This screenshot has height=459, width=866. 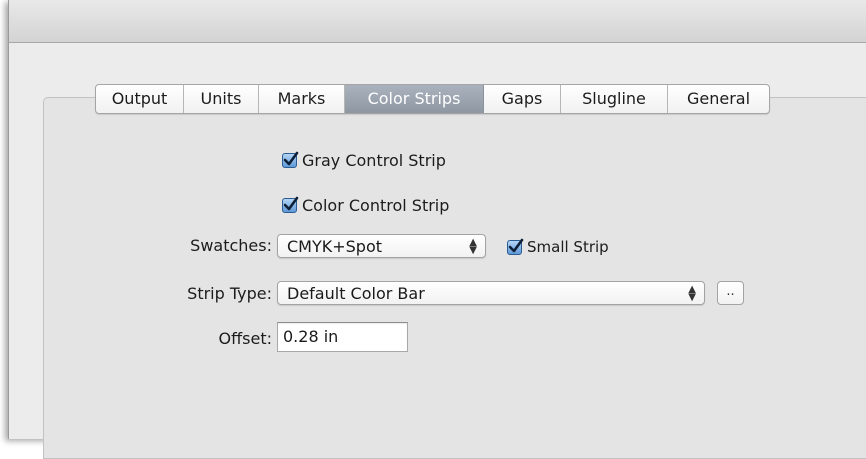 What do you see at coordinates (718, 99) in the screenshot?
I see `tab-general: General` at bounding box center [718, 99].